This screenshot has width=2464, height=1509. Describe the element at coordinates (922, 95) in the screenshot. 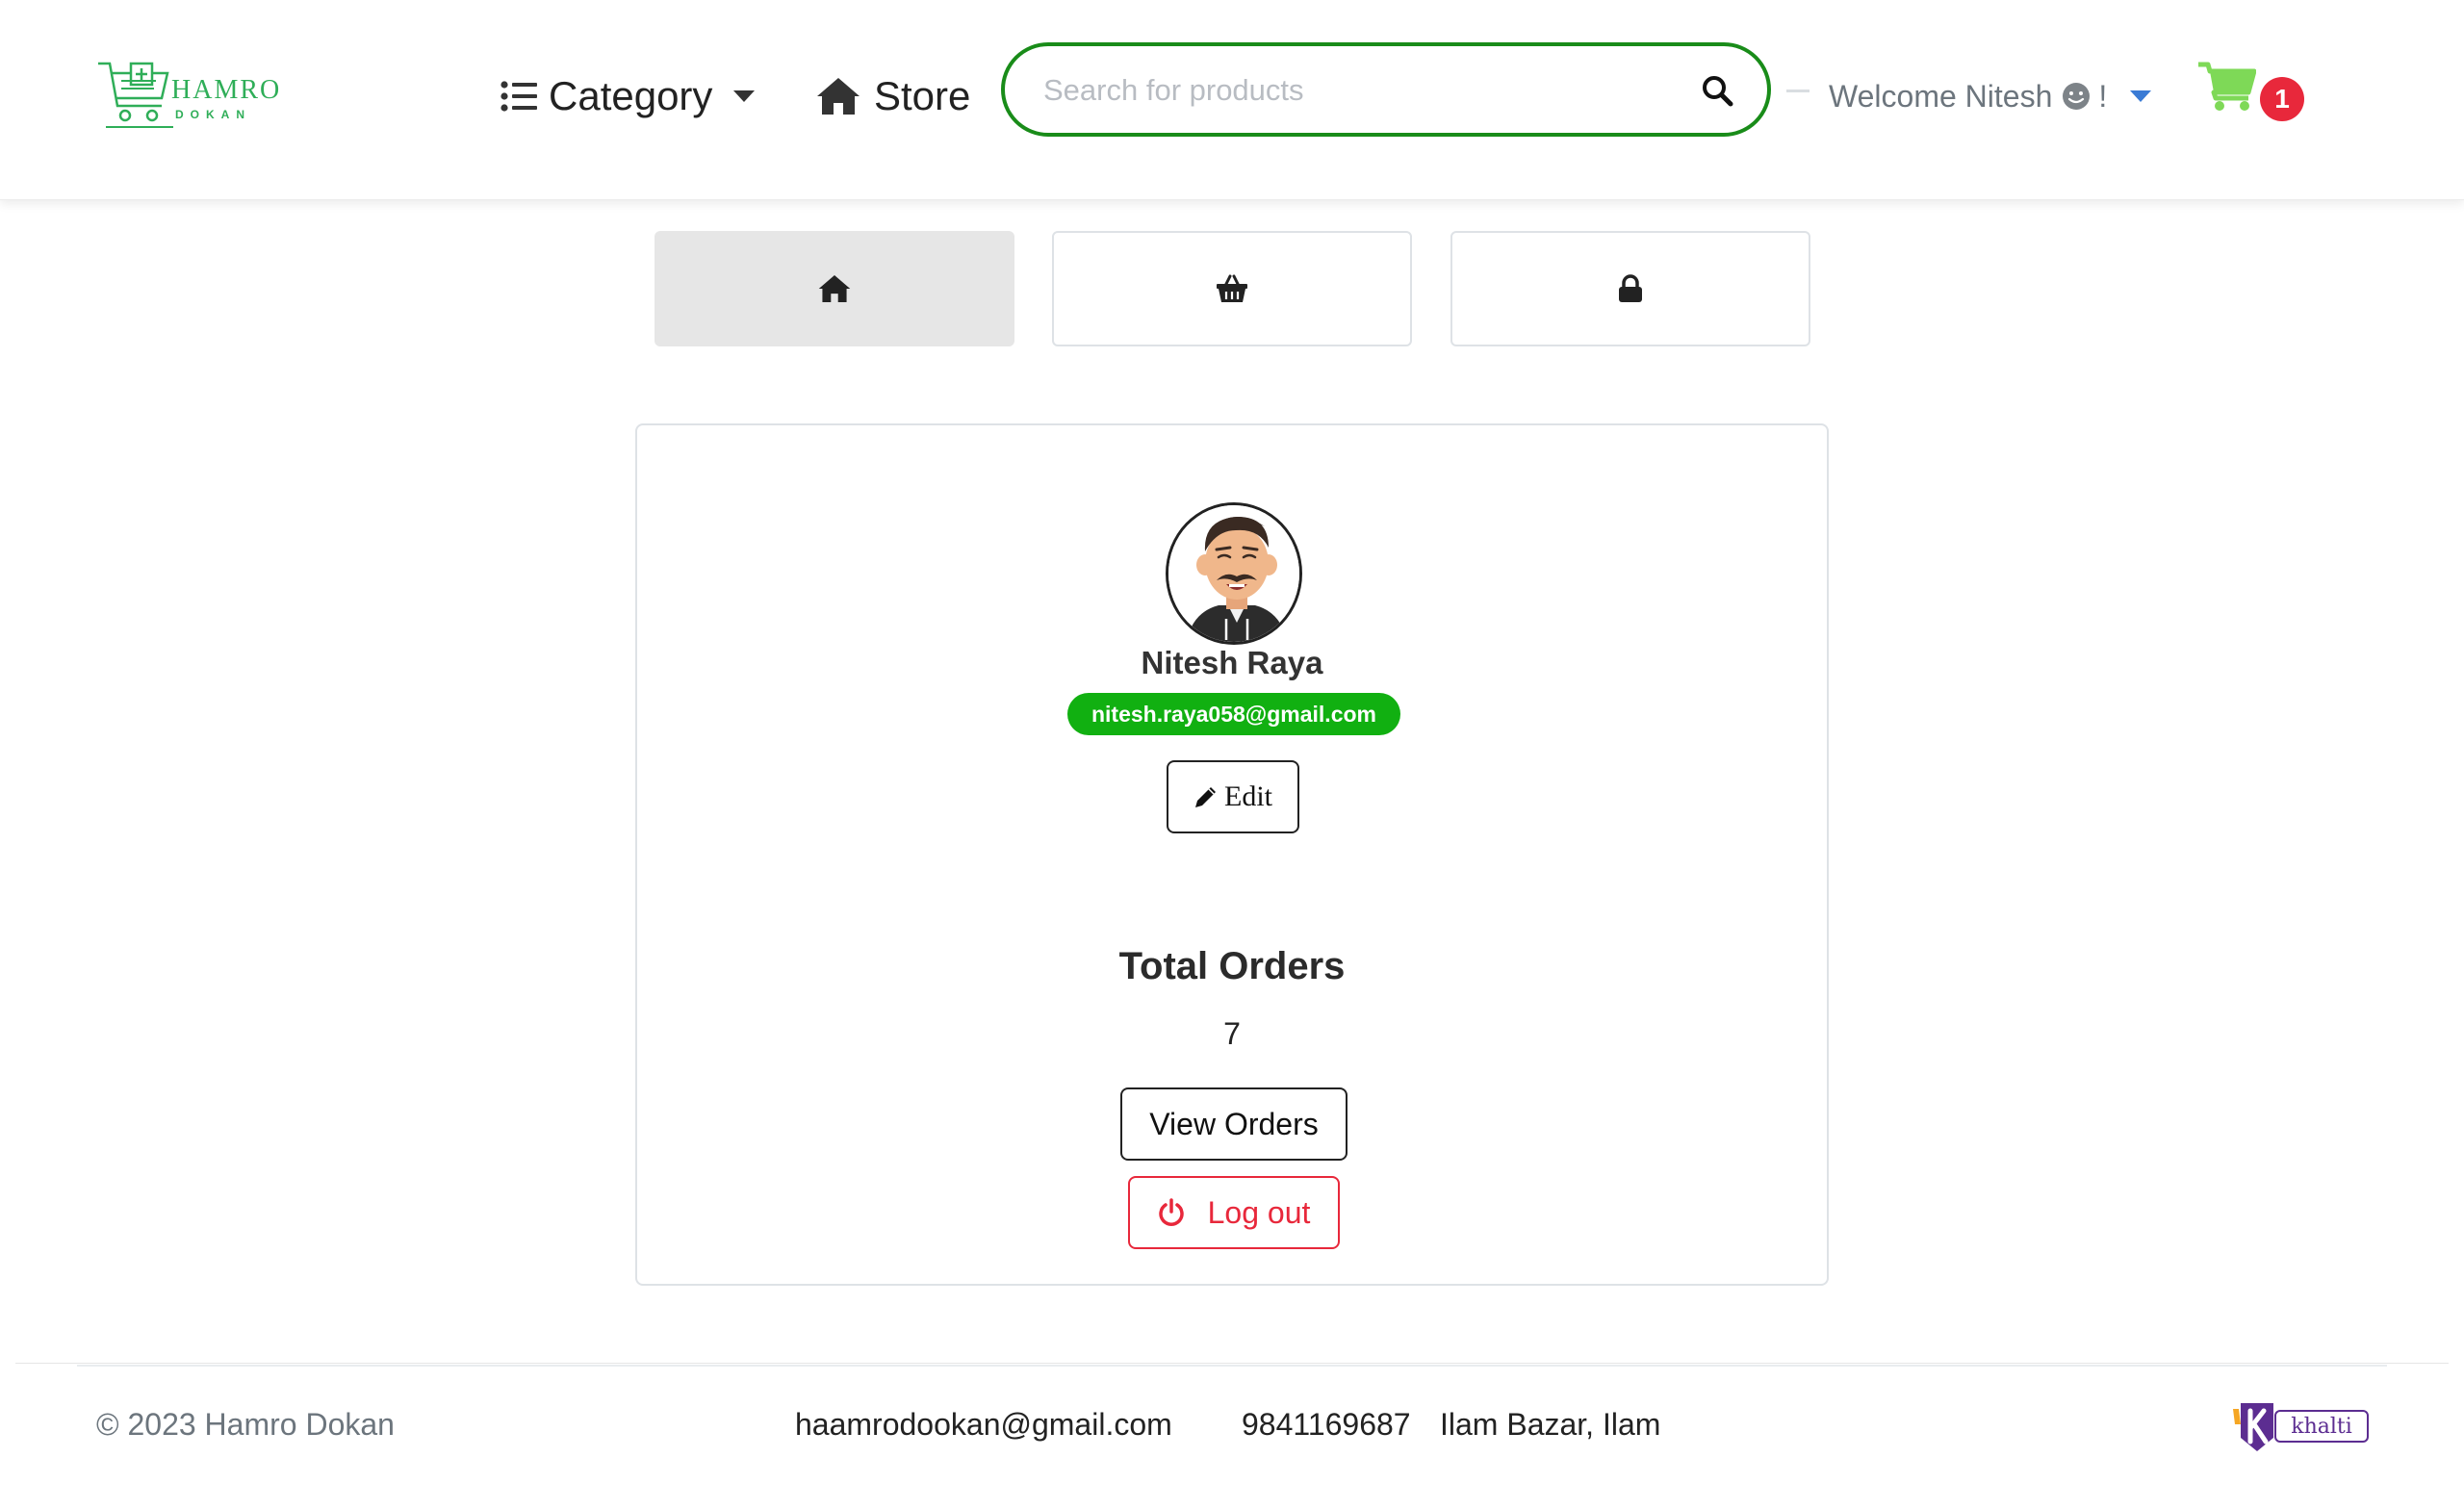

I see `store-label: Store` at that location.